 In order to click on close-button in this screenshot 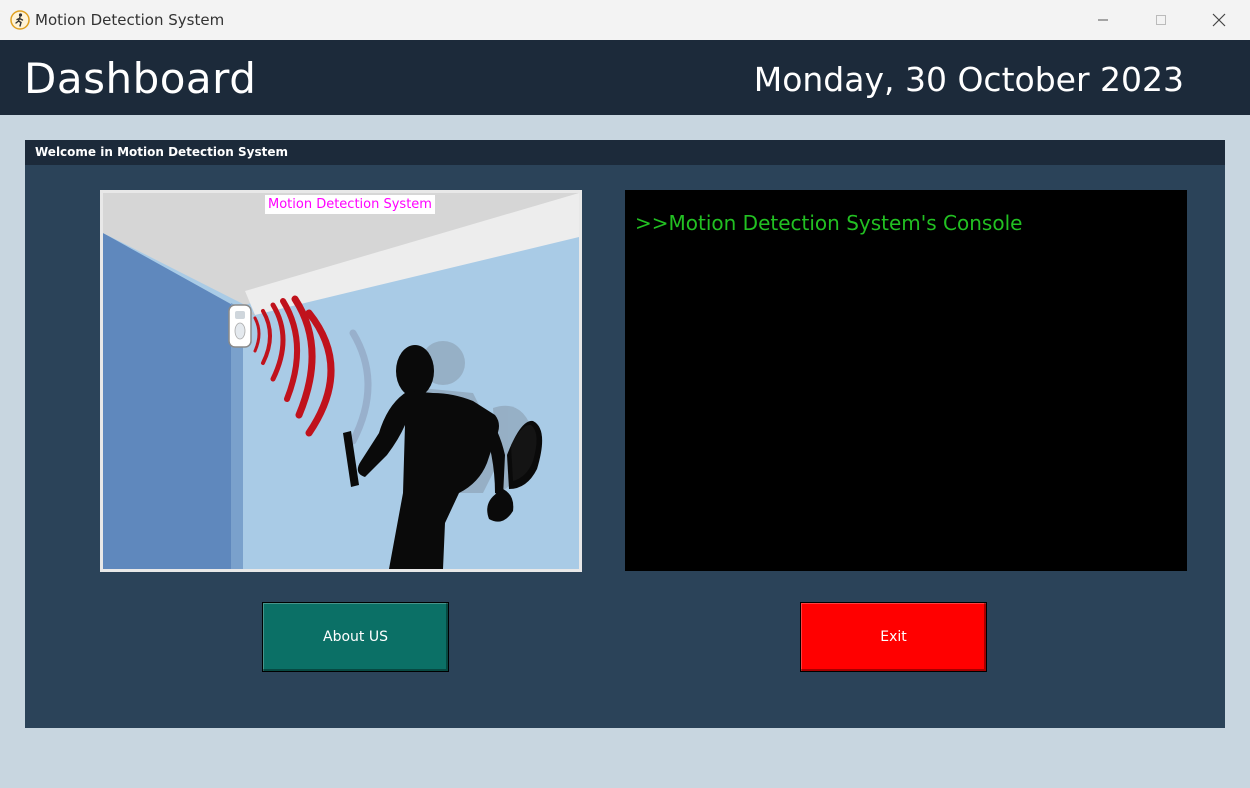, I will do `click(1219, 20)`.